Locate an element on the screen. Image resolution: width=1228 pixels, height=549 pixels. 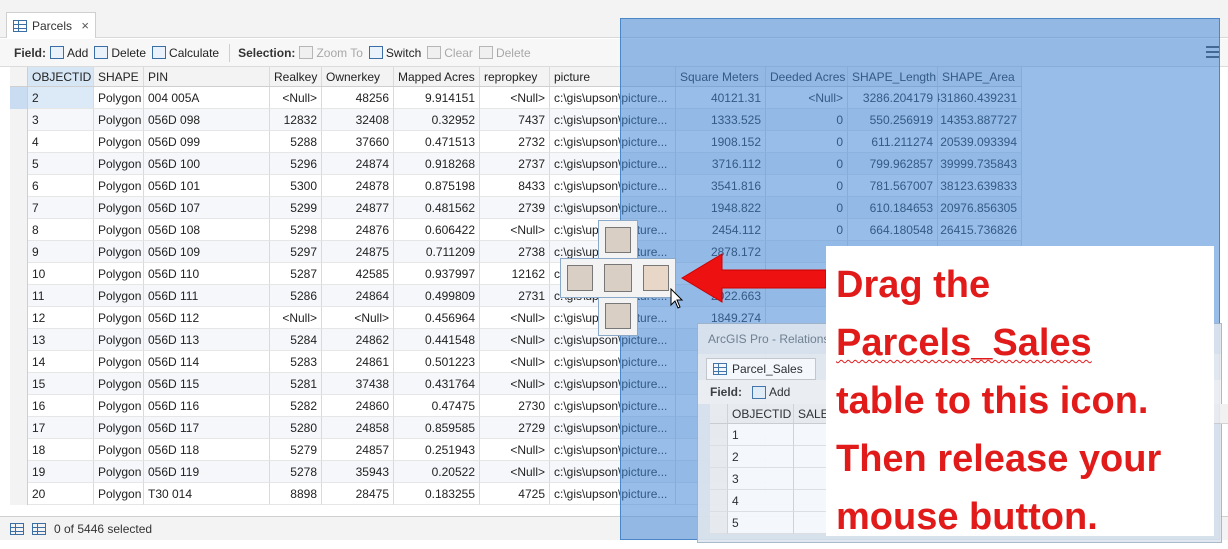
table-cell: 2731 is located at coordinates (515, 296).